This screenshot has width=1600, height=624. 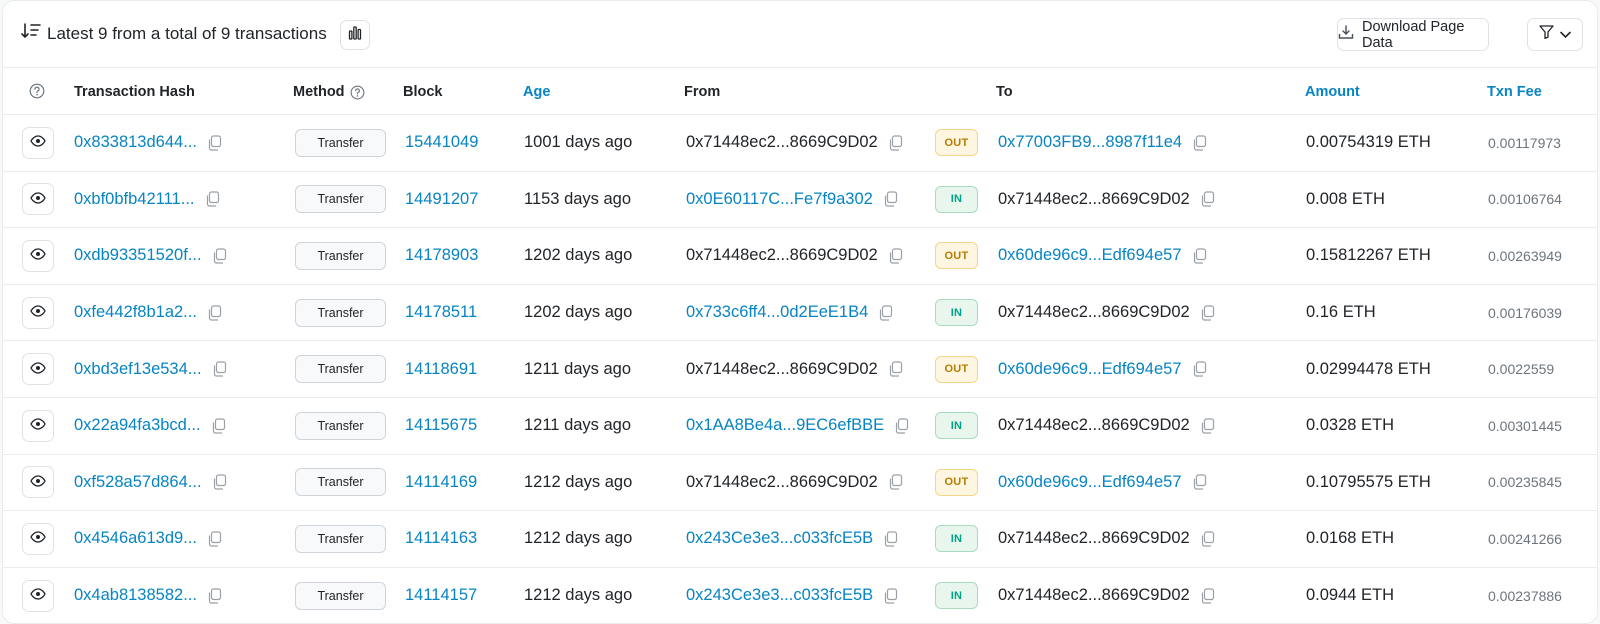 I want to click on amount-text: 0.16 ETH, so click(x=1341, y=312).